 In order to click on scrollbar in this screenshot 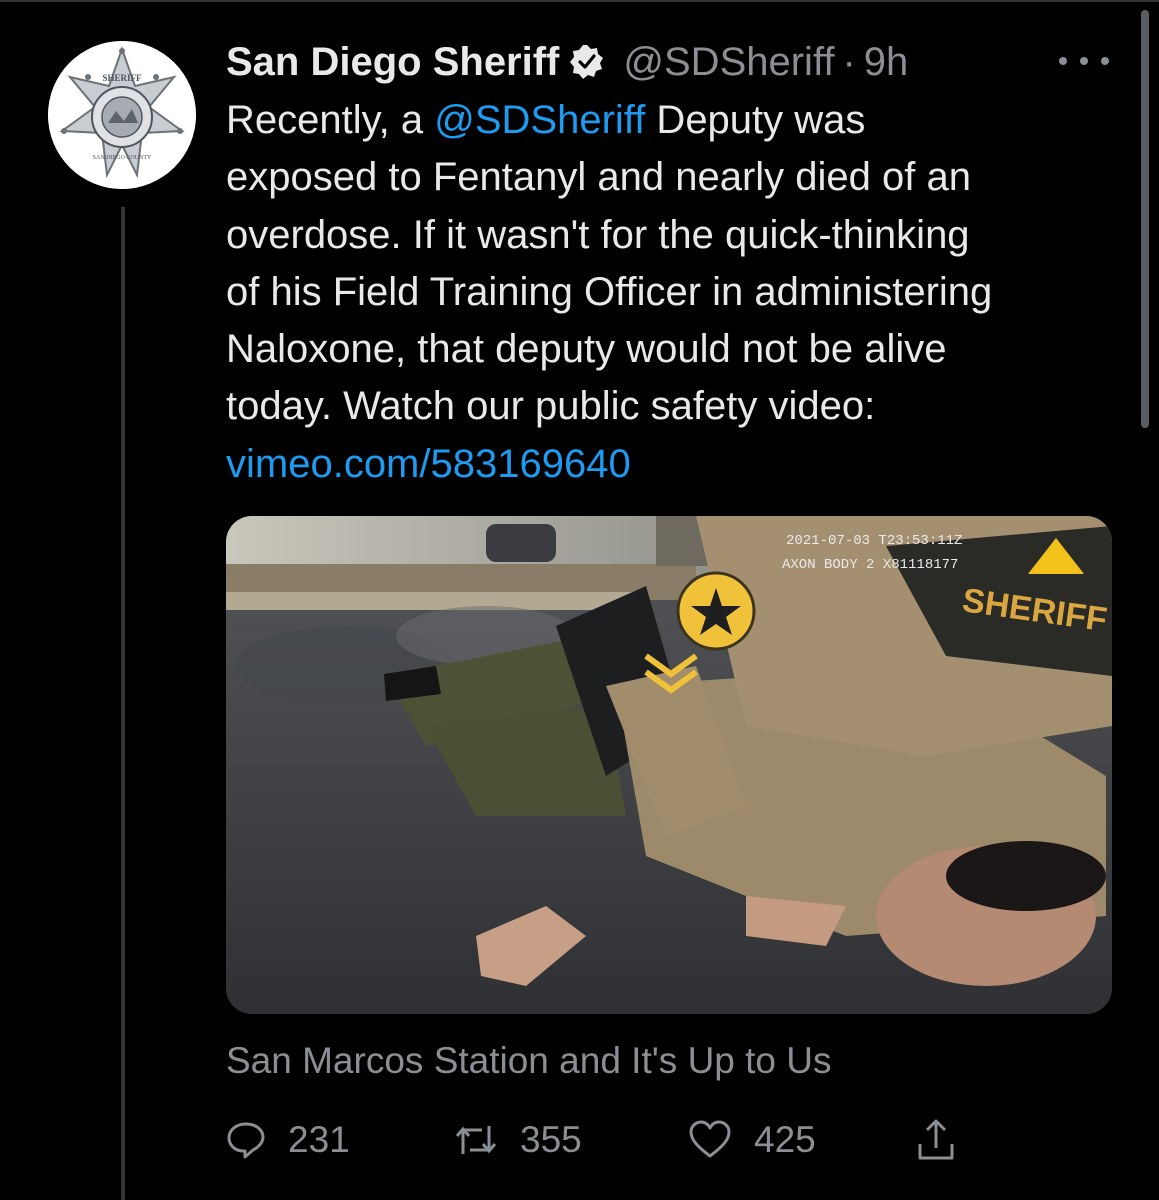, I will do `click(1145, 219)`.